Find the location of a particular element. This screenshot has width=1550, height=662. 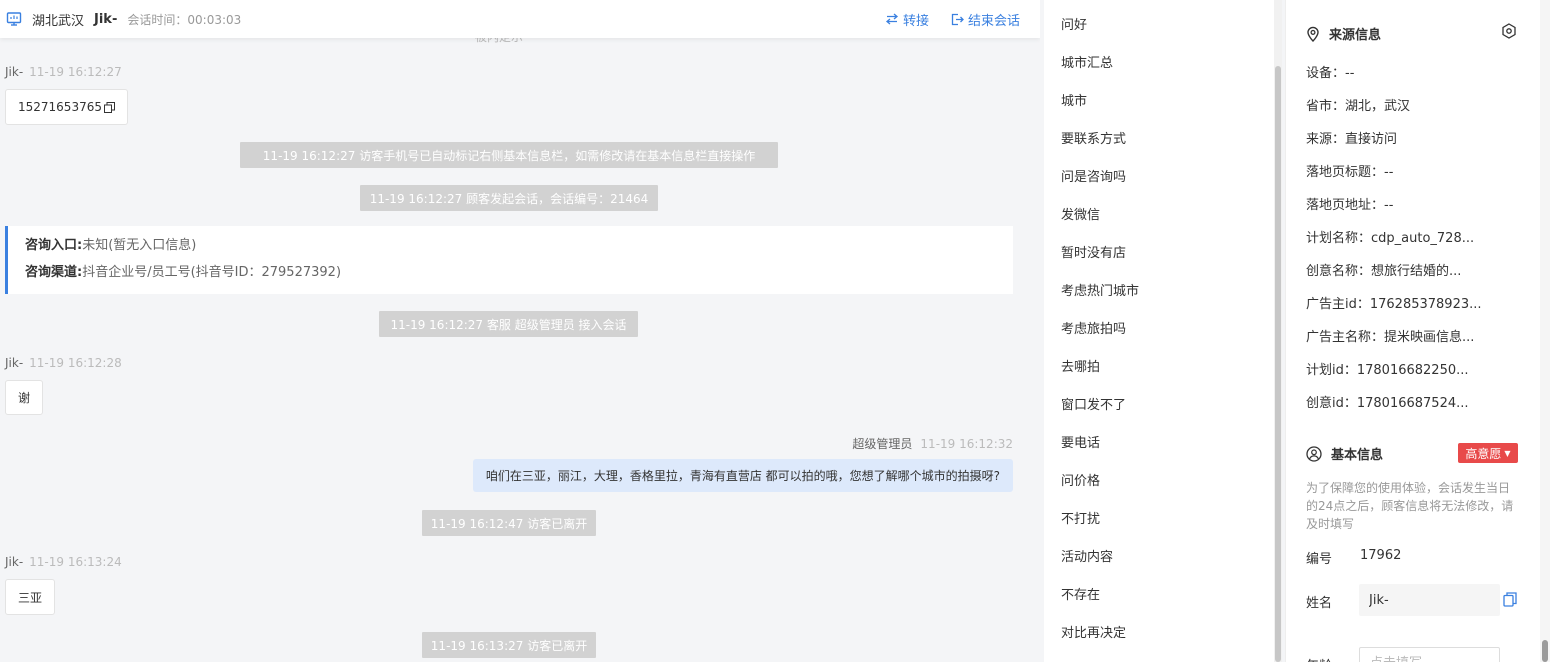

landing-page-title: 落地页标题：-- is located at coordinates (1350, 172).